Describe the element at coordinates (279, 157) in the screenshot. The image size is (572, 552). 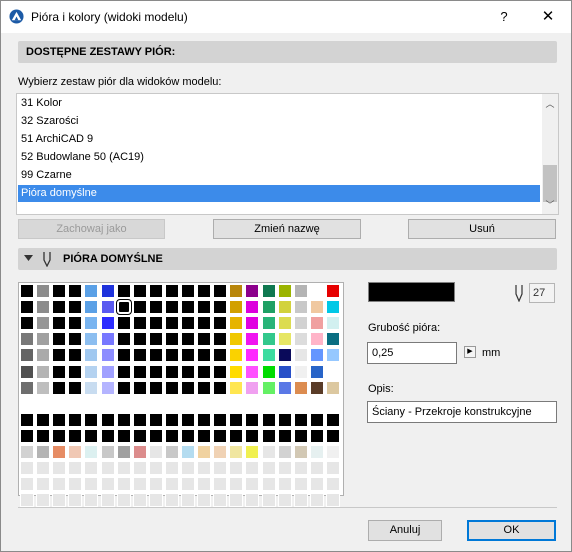
I see `list-item: 52 Budowlane 50 (AC19)` at that location.